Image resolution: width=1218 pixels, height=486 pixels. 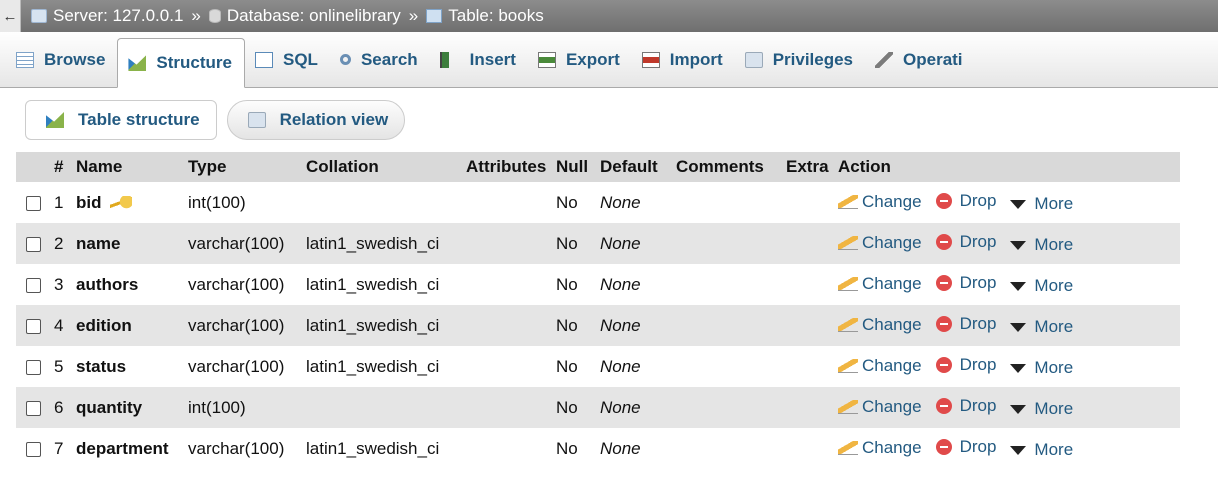 I want to click on column-header: Comments, so click(x=727, y=167).